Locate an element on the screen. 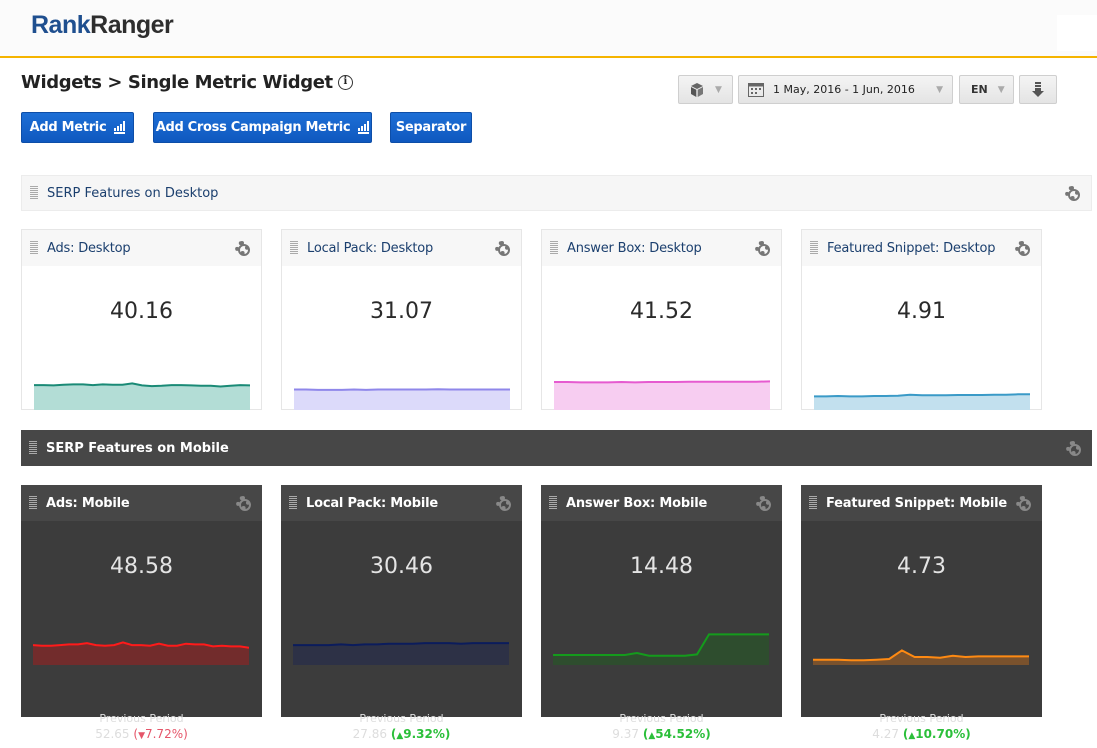 Image resolution: width=1097 pixels, height=748 pixels. widget-header: Answer Box: Desktop is located at coordinates (661, 248).